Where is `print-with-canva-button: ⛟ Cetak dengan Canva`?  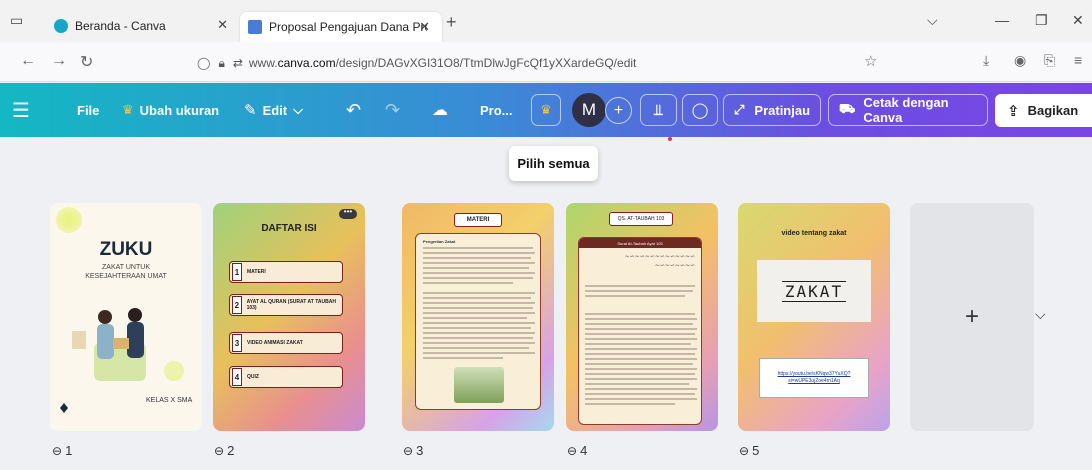 print-with-canva-button: ⛟ Cetak dengan Canva is located at coordinates (908, 110).